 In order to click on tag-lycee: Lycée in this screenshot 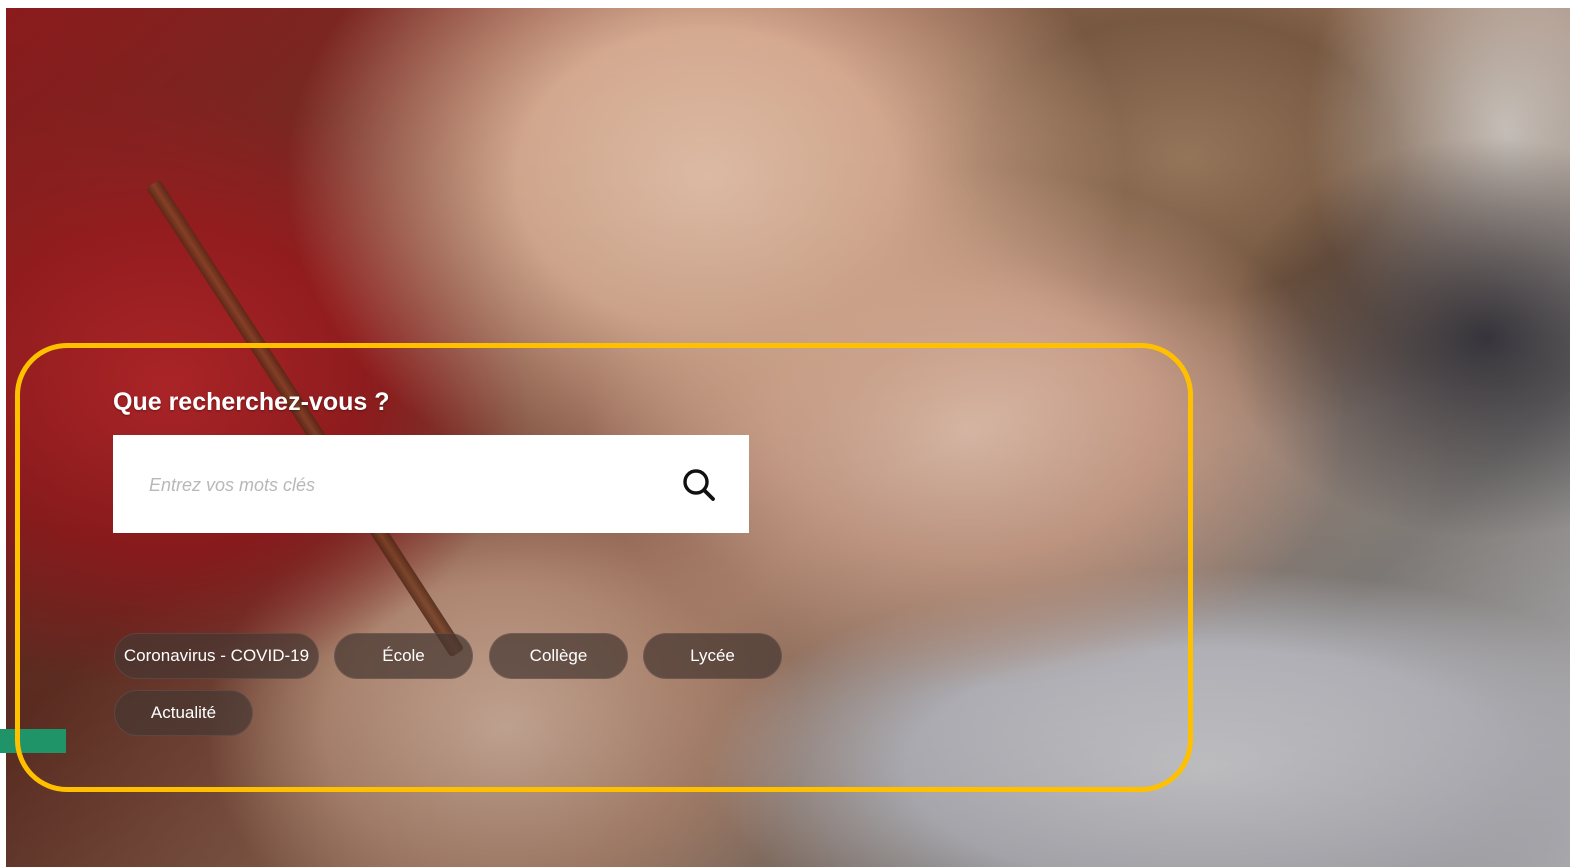, I will do `click(712, 656)`.